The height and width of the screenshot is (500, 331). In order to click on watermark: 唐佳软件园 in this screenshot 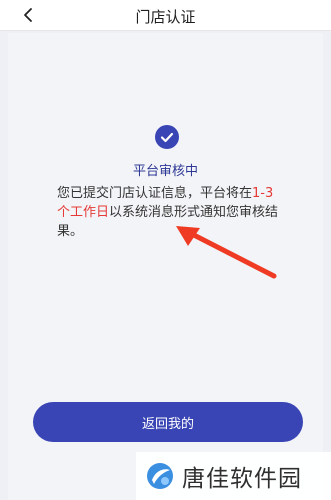, I will do `click(233, 476)`.